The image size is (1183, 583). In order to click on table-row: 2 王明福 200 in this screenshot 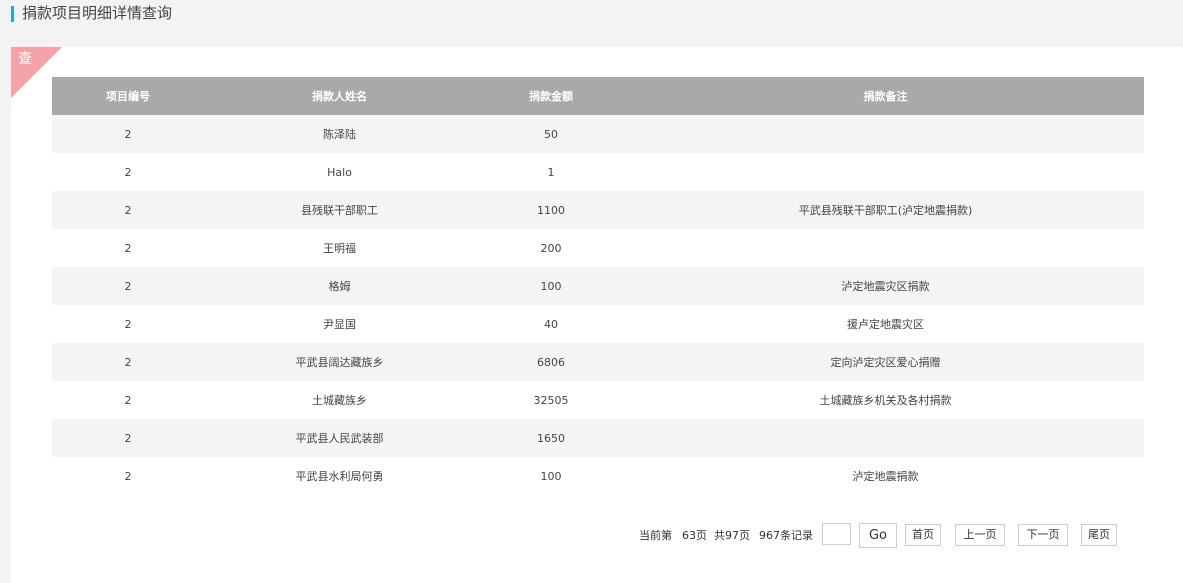, I will do `click(598, 248)`.